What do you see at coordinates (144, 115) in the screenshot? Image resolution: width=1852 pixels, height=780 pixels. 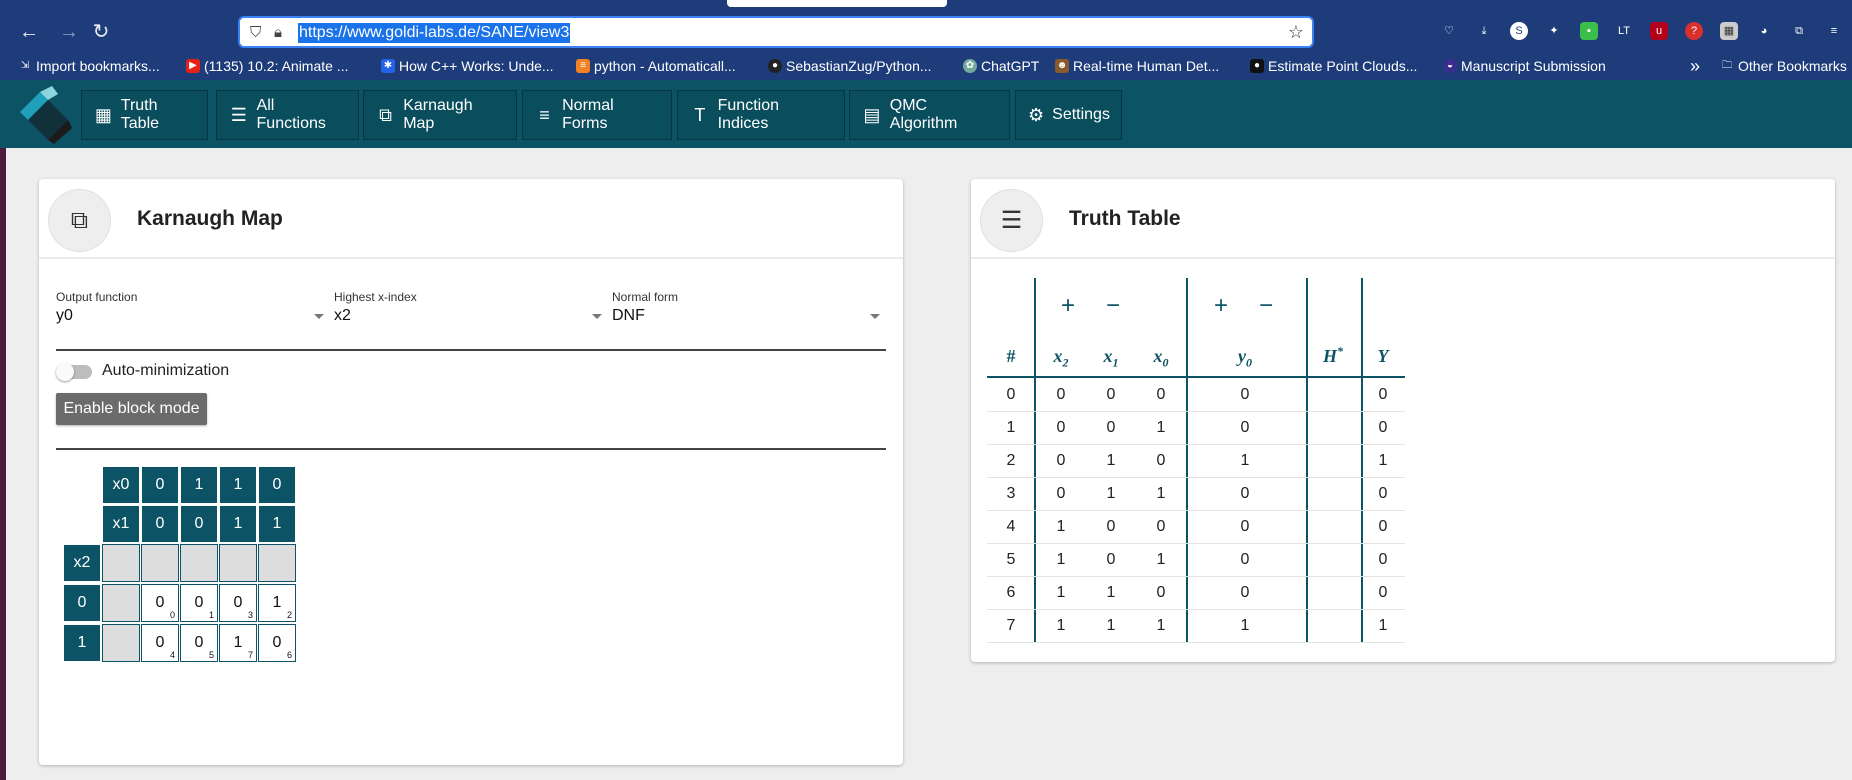 I see `nav-truth-table-button: ▦ Truth Table` at bounding box center [144, 115].